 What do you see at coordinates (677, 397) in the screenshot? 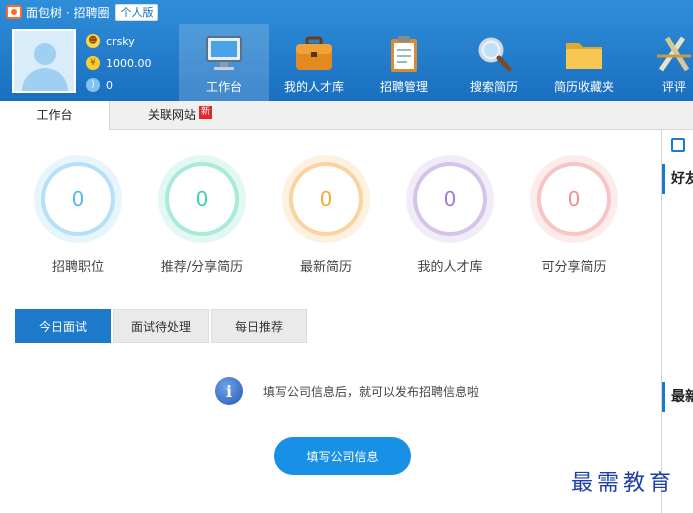
I see `panel-title-latest: 最新` at bounding box center [677, 397].